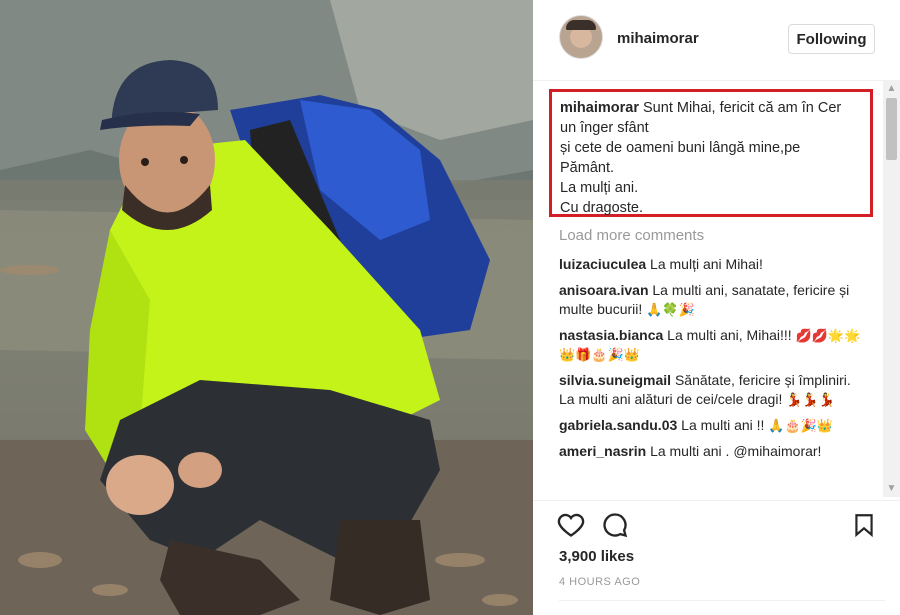 This screenshot has height=615, width=900. I want to click on comment-text: La mulți ani Mihai!, so click(706, 264).